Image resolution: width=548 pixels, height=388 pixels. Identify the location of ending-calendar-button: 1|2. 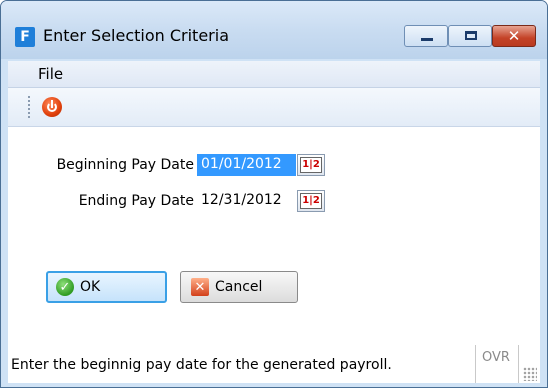
(311, 201).